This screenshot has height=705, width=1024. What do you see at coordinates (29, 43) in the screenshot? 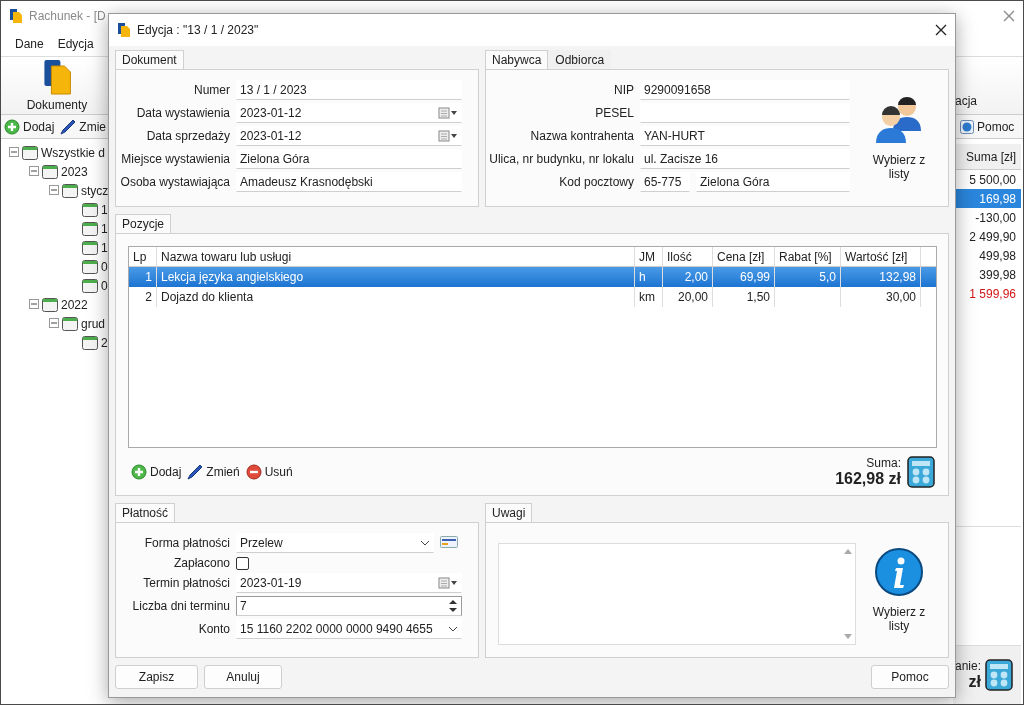
I see `menu-item: Dane` at bounding box center [29, 43].